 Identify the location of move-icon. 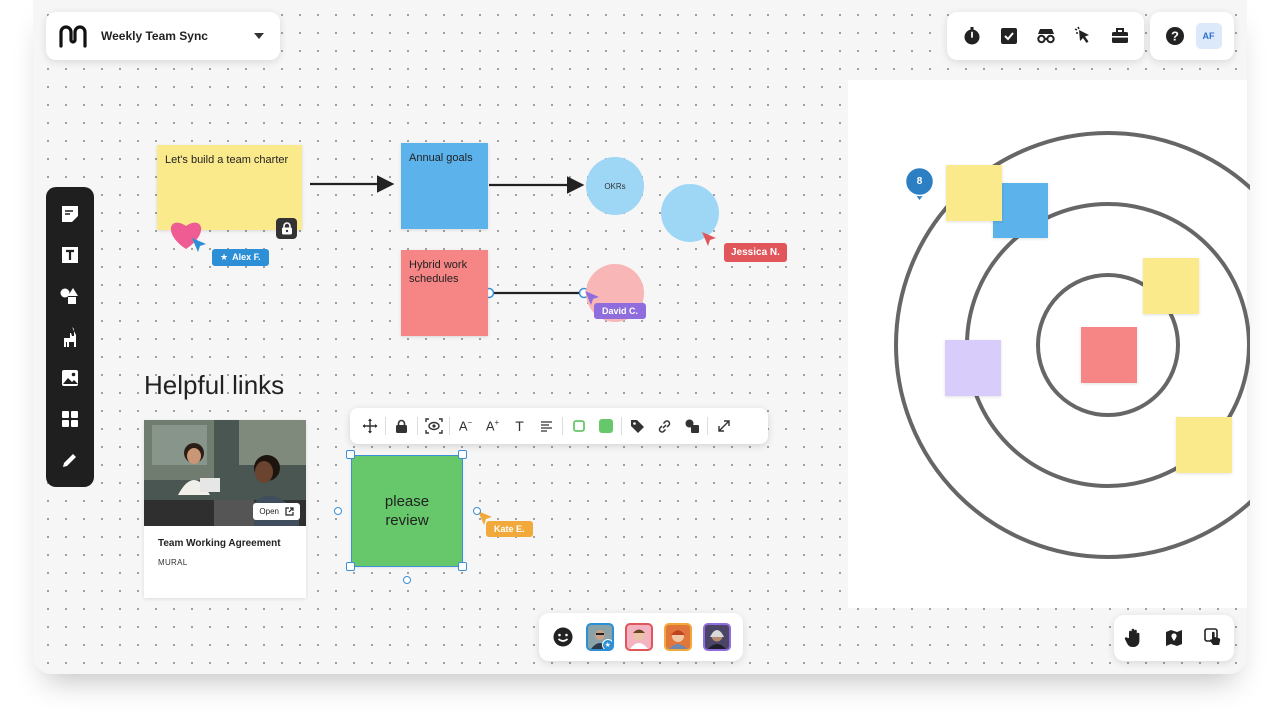
(369, 426).